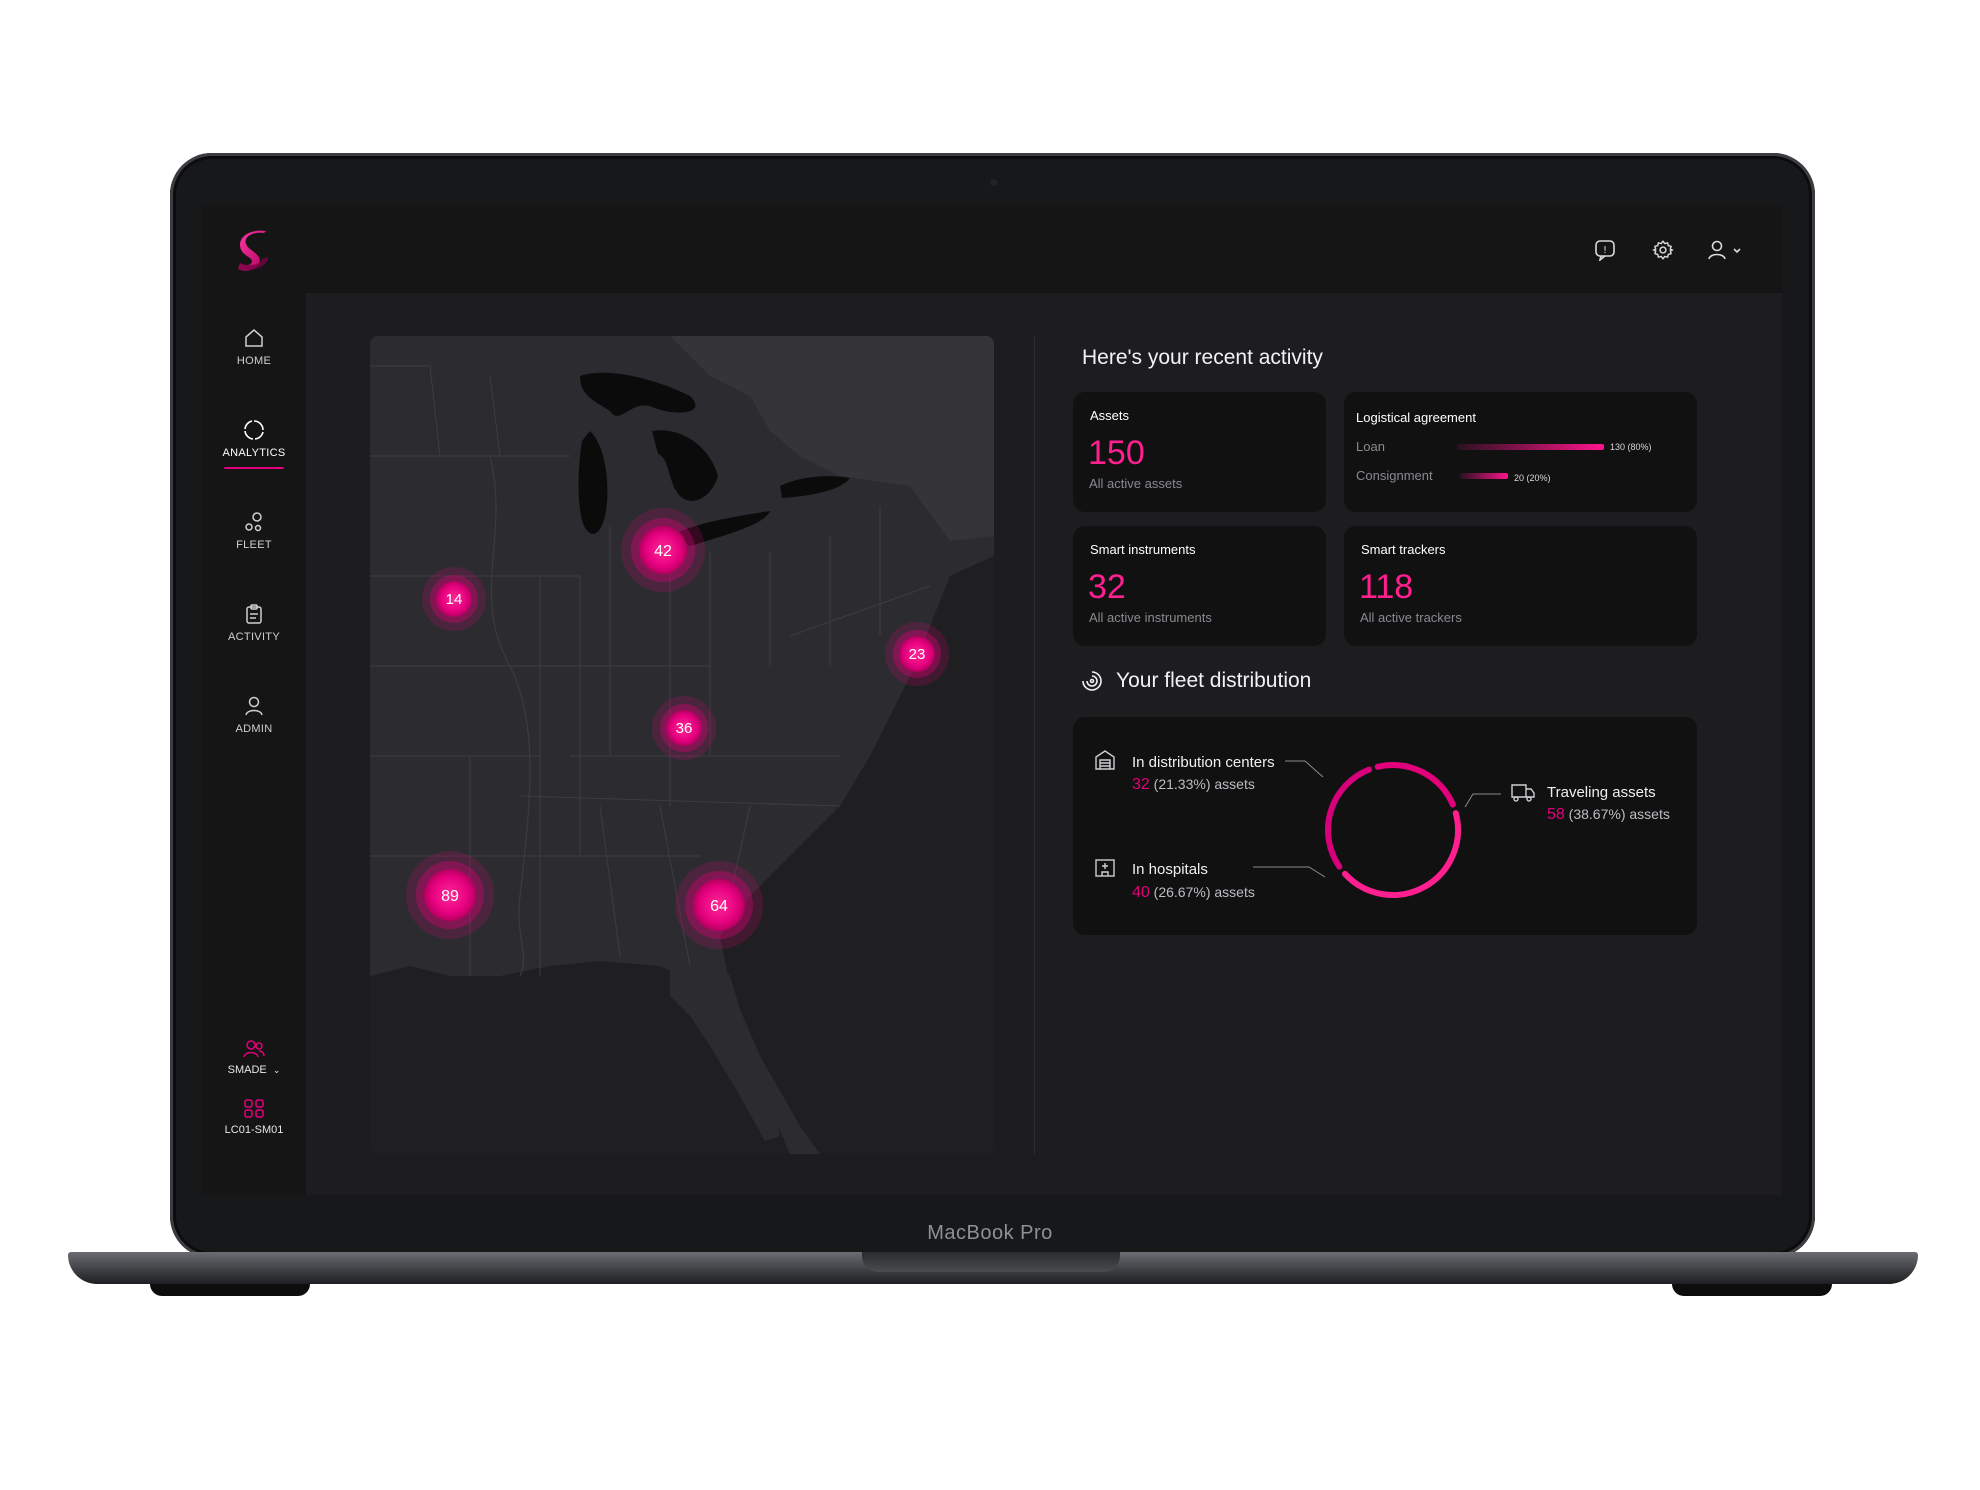 This screenshot has height=1490, width=1980. I want to click on active-indicator, so click(254, 468).